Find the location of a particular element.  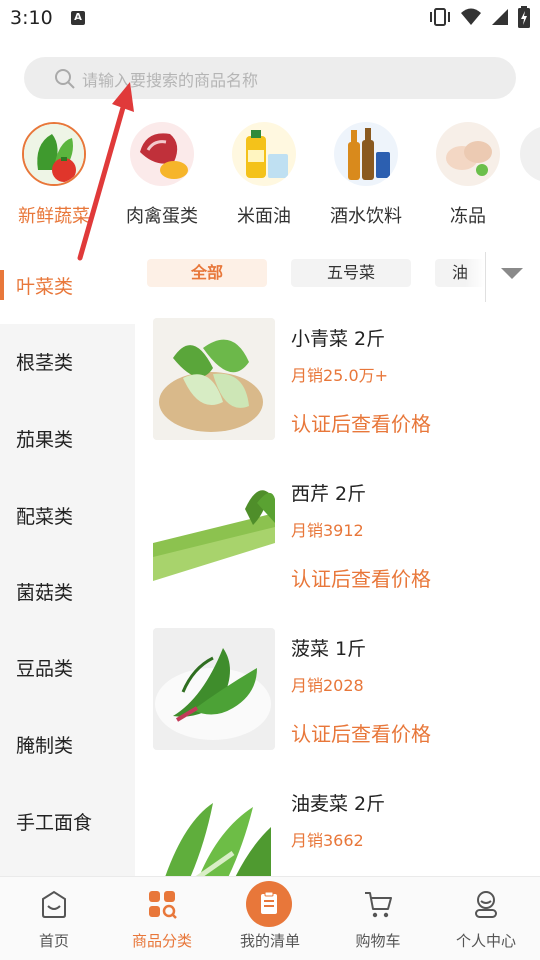

oil-image is located at coordinates (264, 154).